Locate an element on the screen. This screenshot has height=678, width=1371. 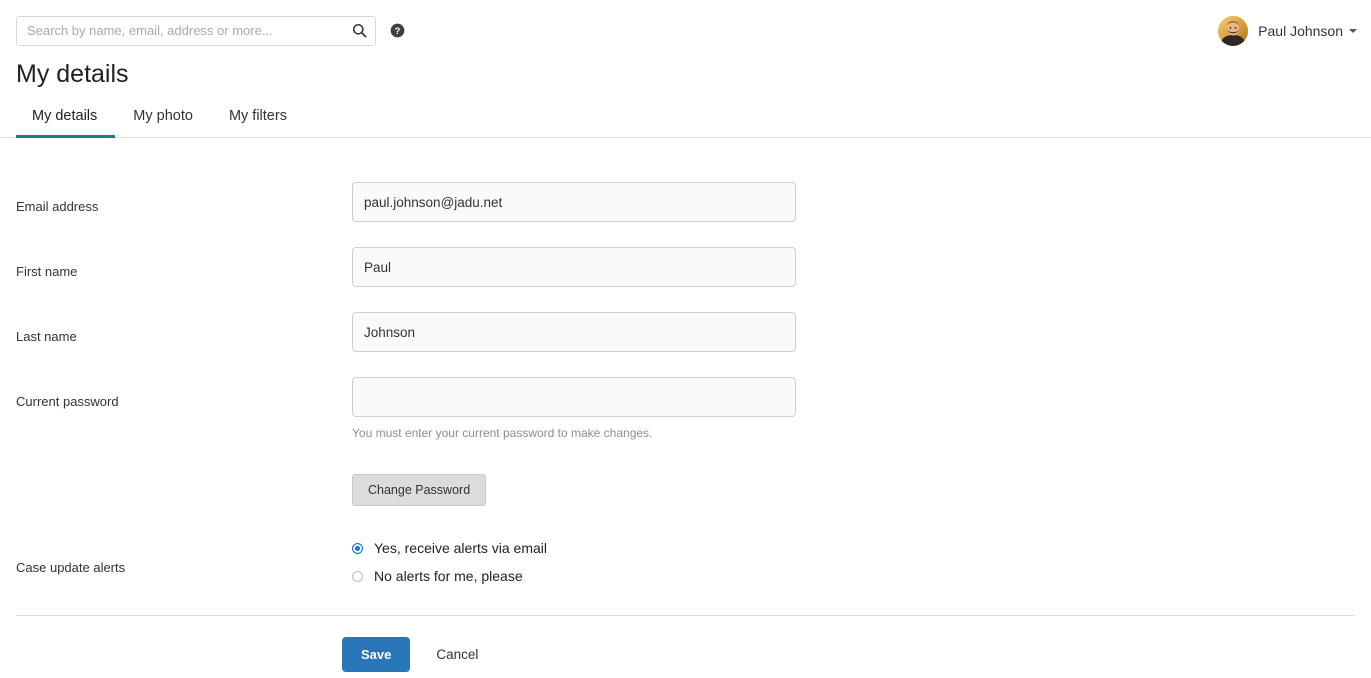
search-icon is located at coordinates (359, 31).